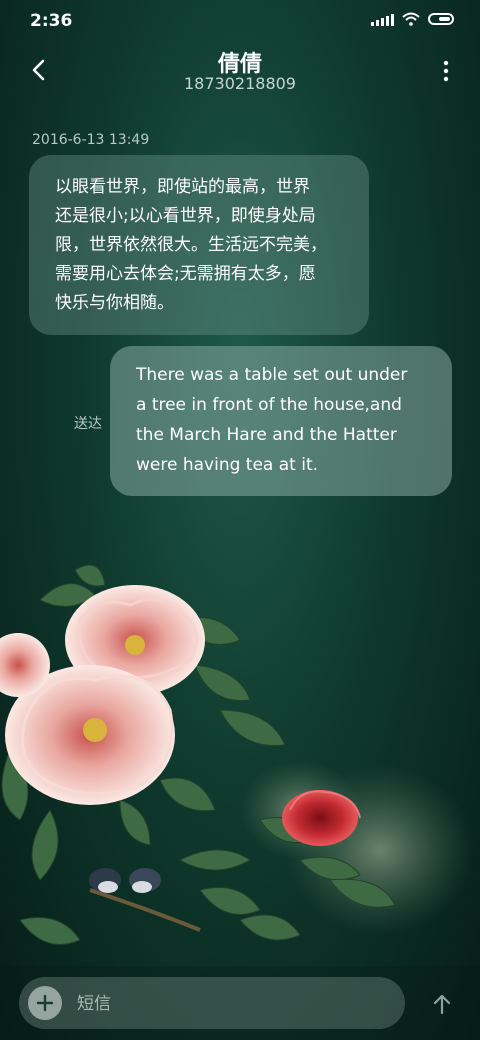 Image resolution: width=480 pixels, height=1040 pixels. What do you see at coordinates (182, 187) in the screenshot?
I see `message-line: 以眼看世界，即使站的最高，世界` at bounding box center [182, 187].